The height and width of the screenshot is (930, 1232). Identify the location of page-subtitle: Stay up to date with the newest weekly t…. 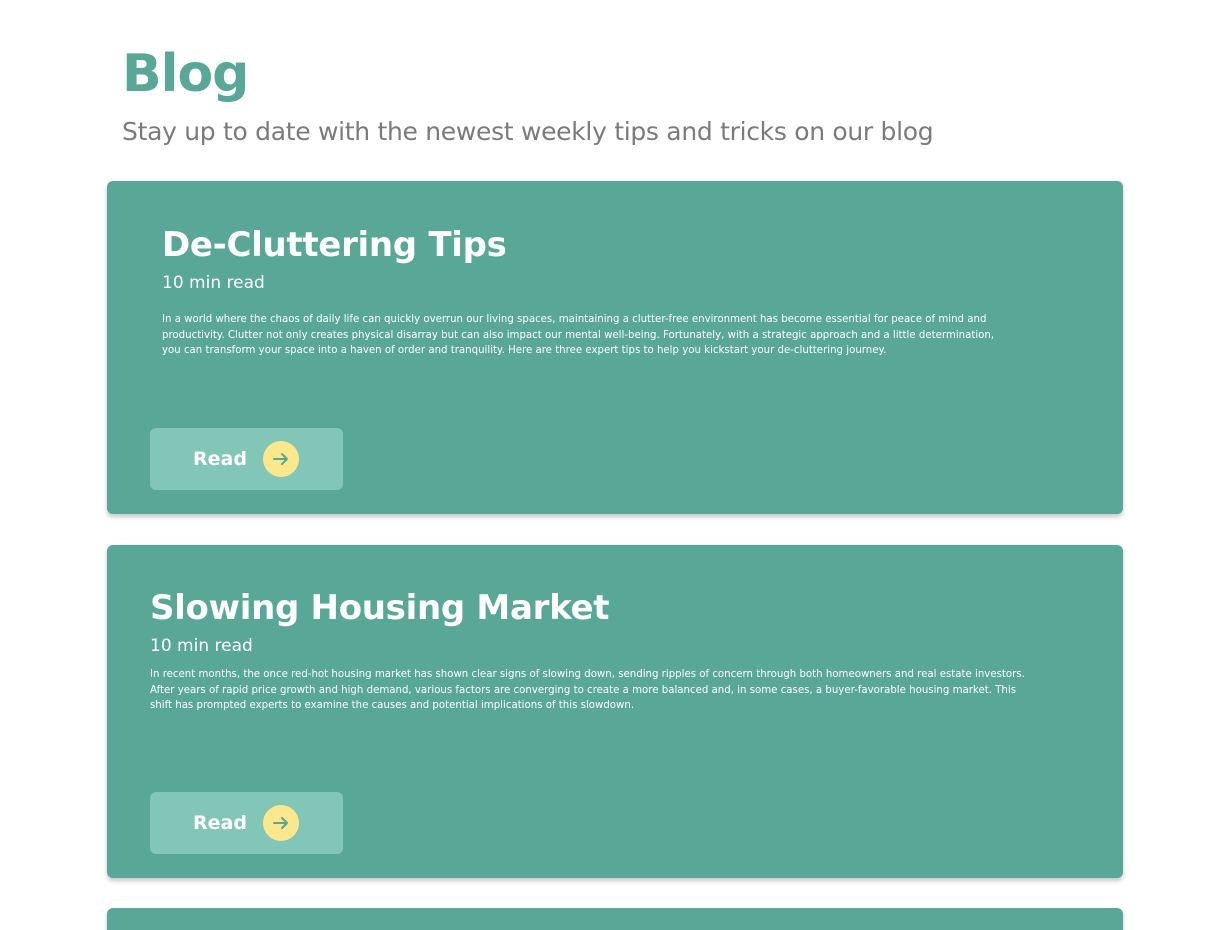
(528, 131).